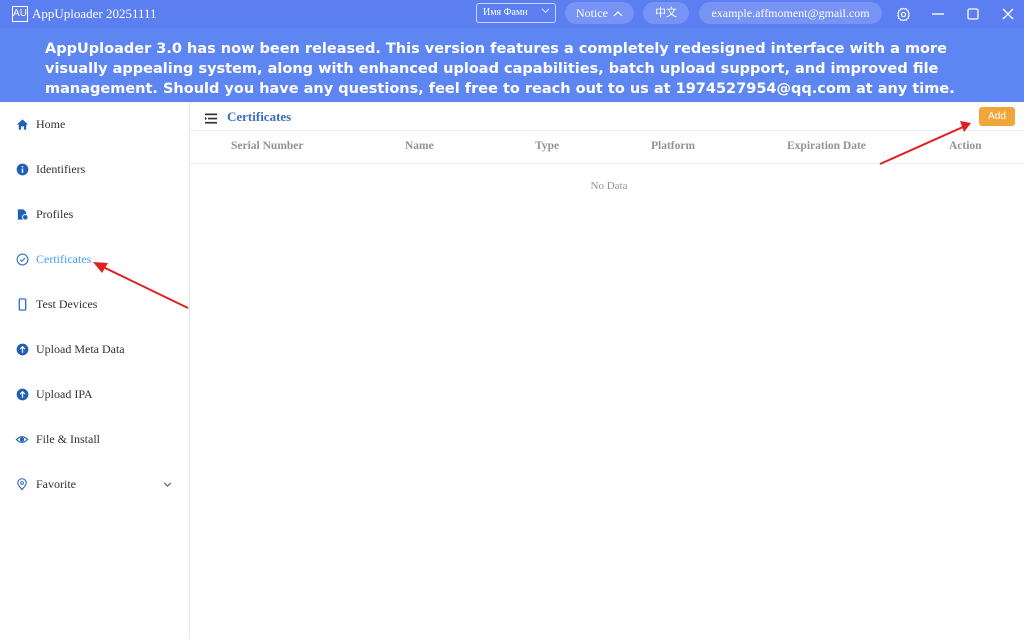 The image size is (1024, 639). What do you see at coordinates (22, 440) in the screenshot?
I see `eye-icon` at bounding box center [22, 440].